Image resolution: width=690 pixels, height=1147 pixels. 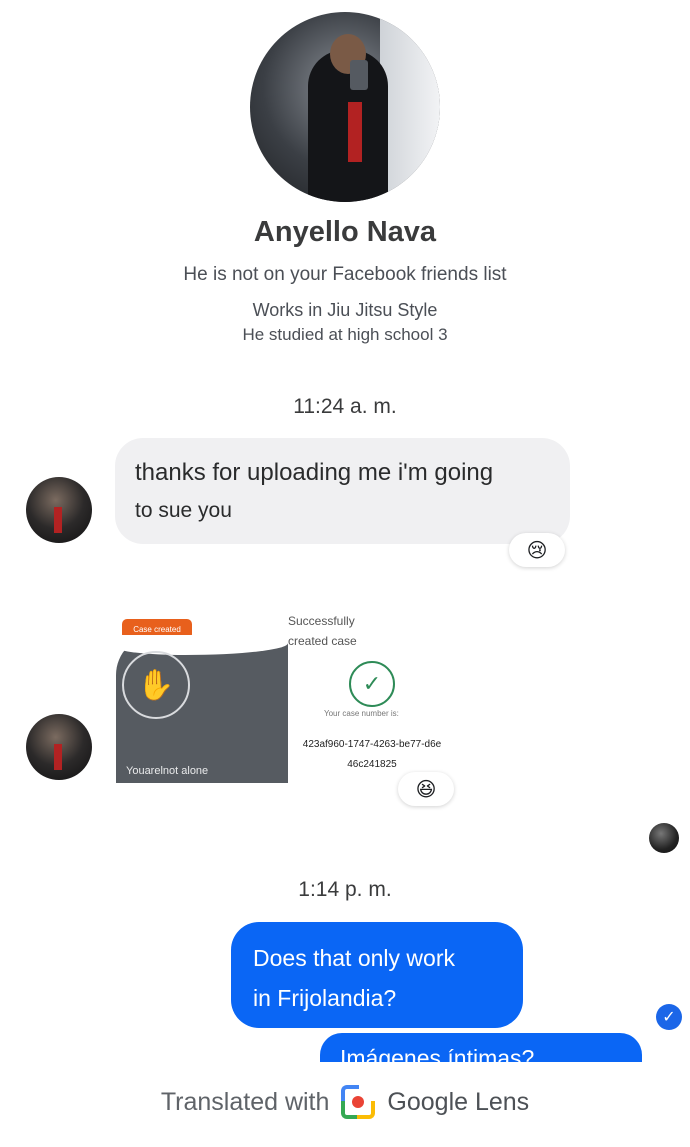 What do you see at coordinates (202, 645) in the screenshot?
I see `card-wave` at bounding box center [202, 645].